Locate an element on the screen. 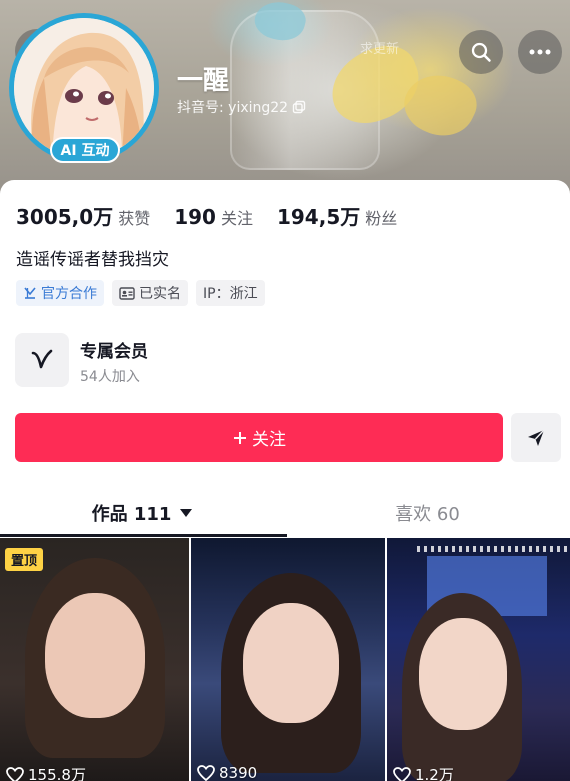 The width and height of the screenshot is (570, 781). tab-likes-label: 喜欢 60 is located at coordinates (427, 514).